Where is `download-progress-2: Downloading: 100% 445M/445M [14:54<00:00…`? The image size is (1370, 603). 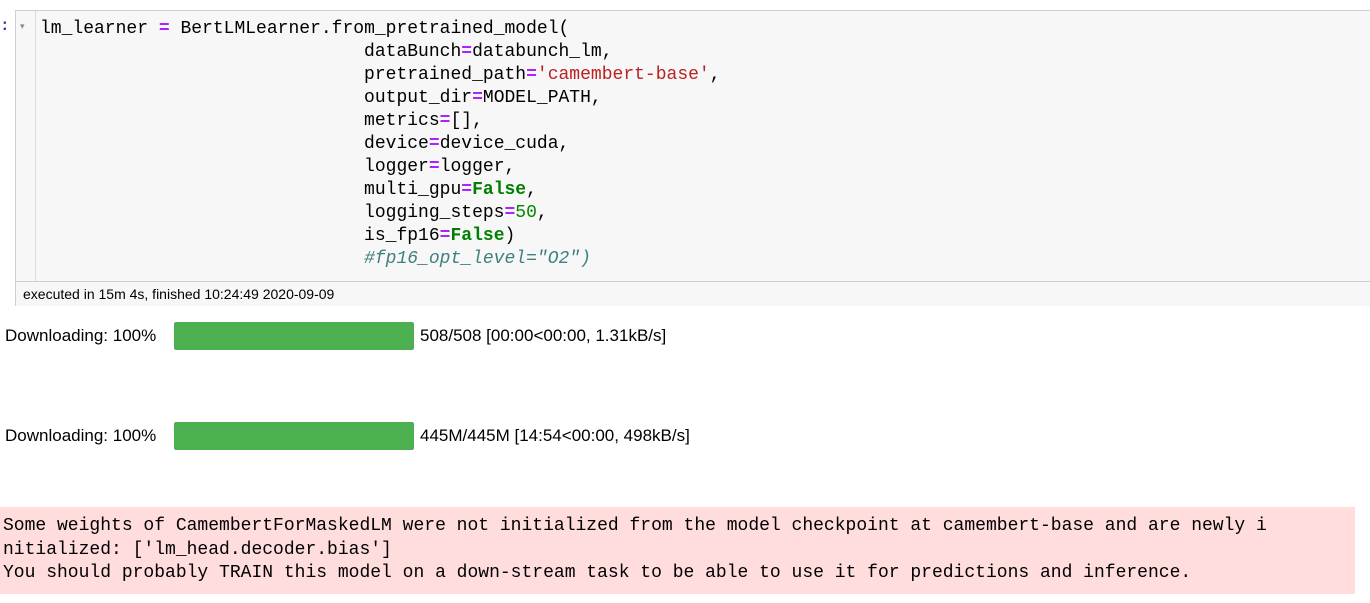
download-progress-2: Downloading: 100% 445M/445M [14:54<00:00… is located at coordinates (347, 436).